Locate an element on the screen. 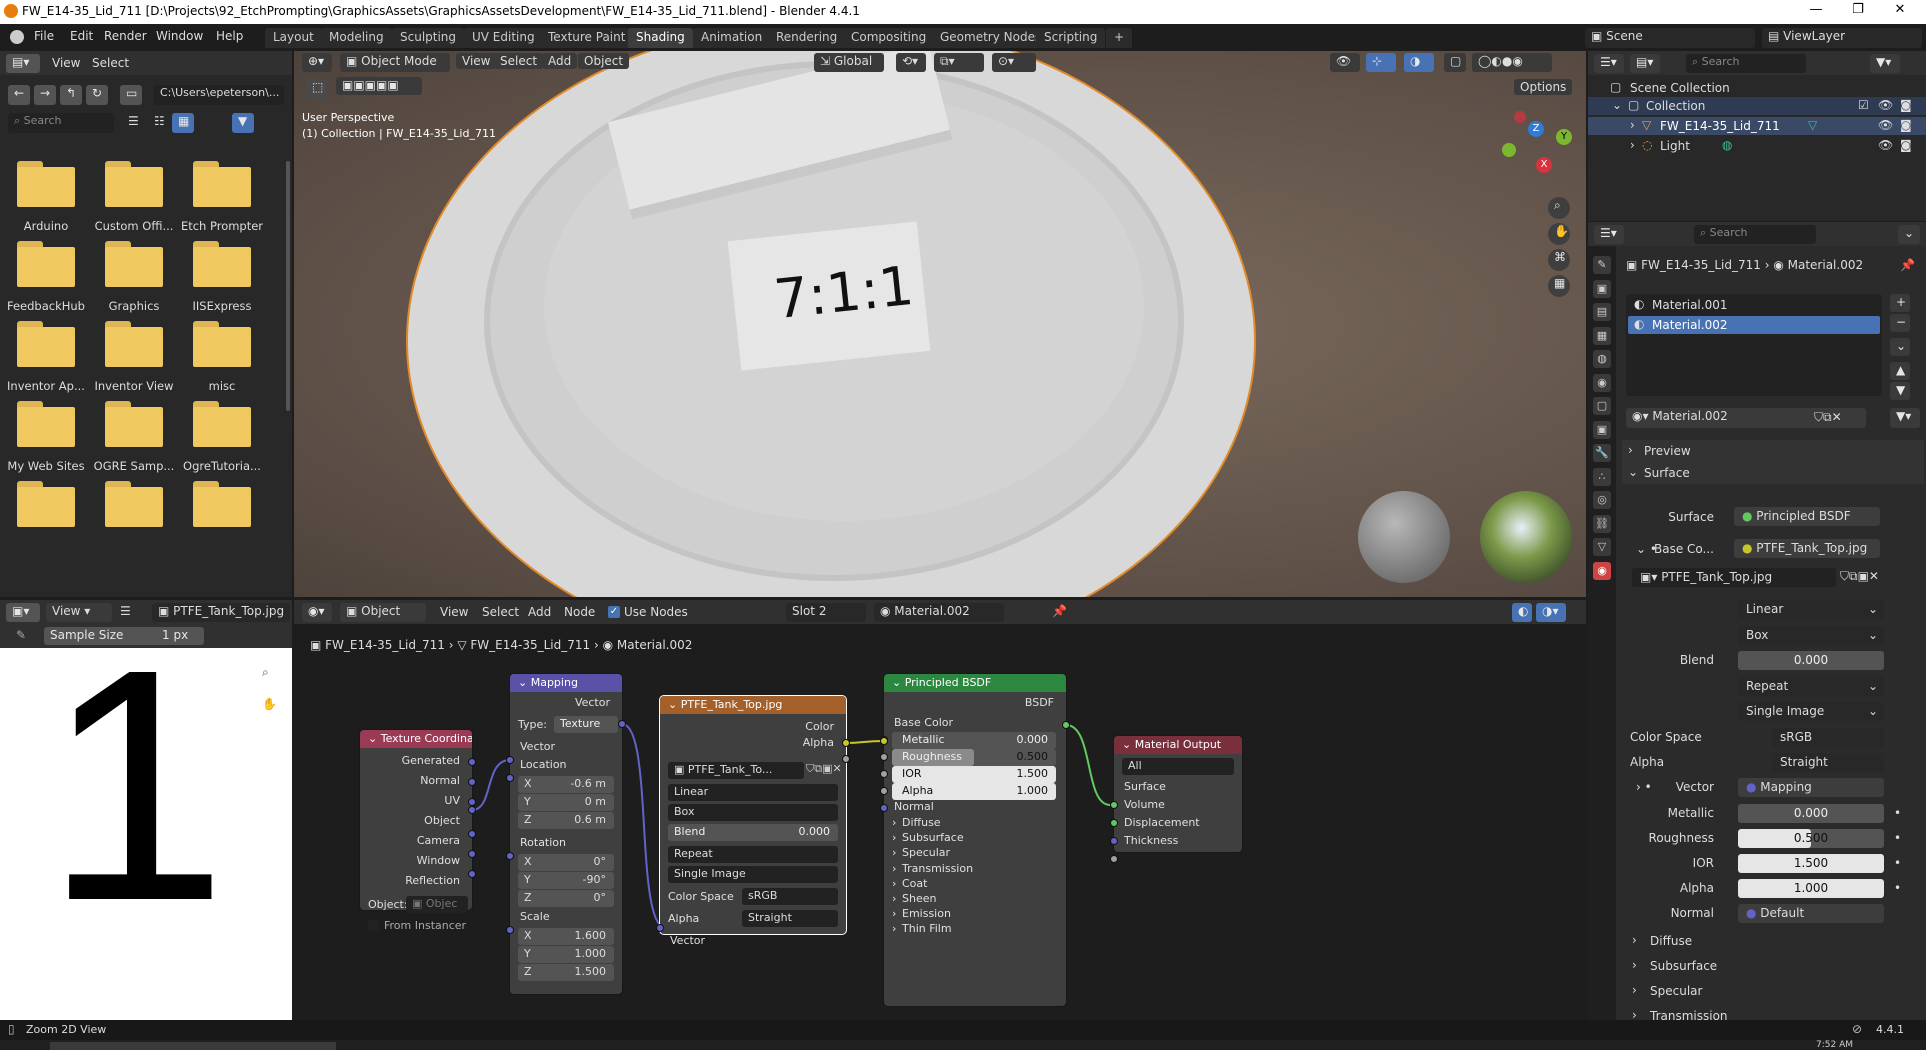 The image size is (1926, 1050). mapping-header: ⌄ Mapping is located at coordinates (566, 683).